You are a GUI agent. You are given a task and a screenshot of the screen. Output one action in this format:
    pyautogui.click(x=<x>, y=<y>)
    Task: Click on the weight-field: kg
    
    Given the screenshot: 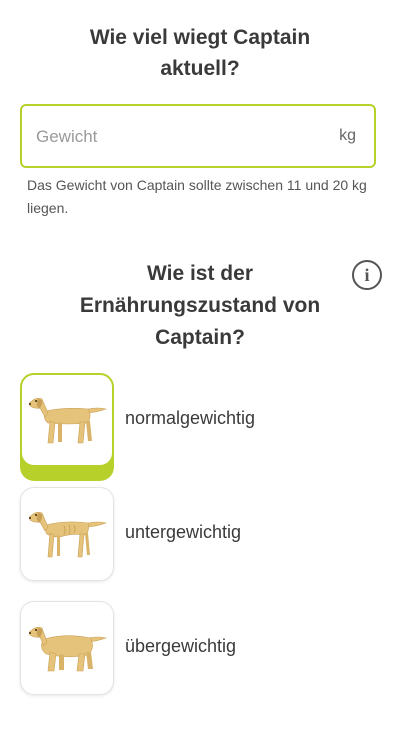 What is the action you would take?
    pyautogui.click(x=198, y=136)
    